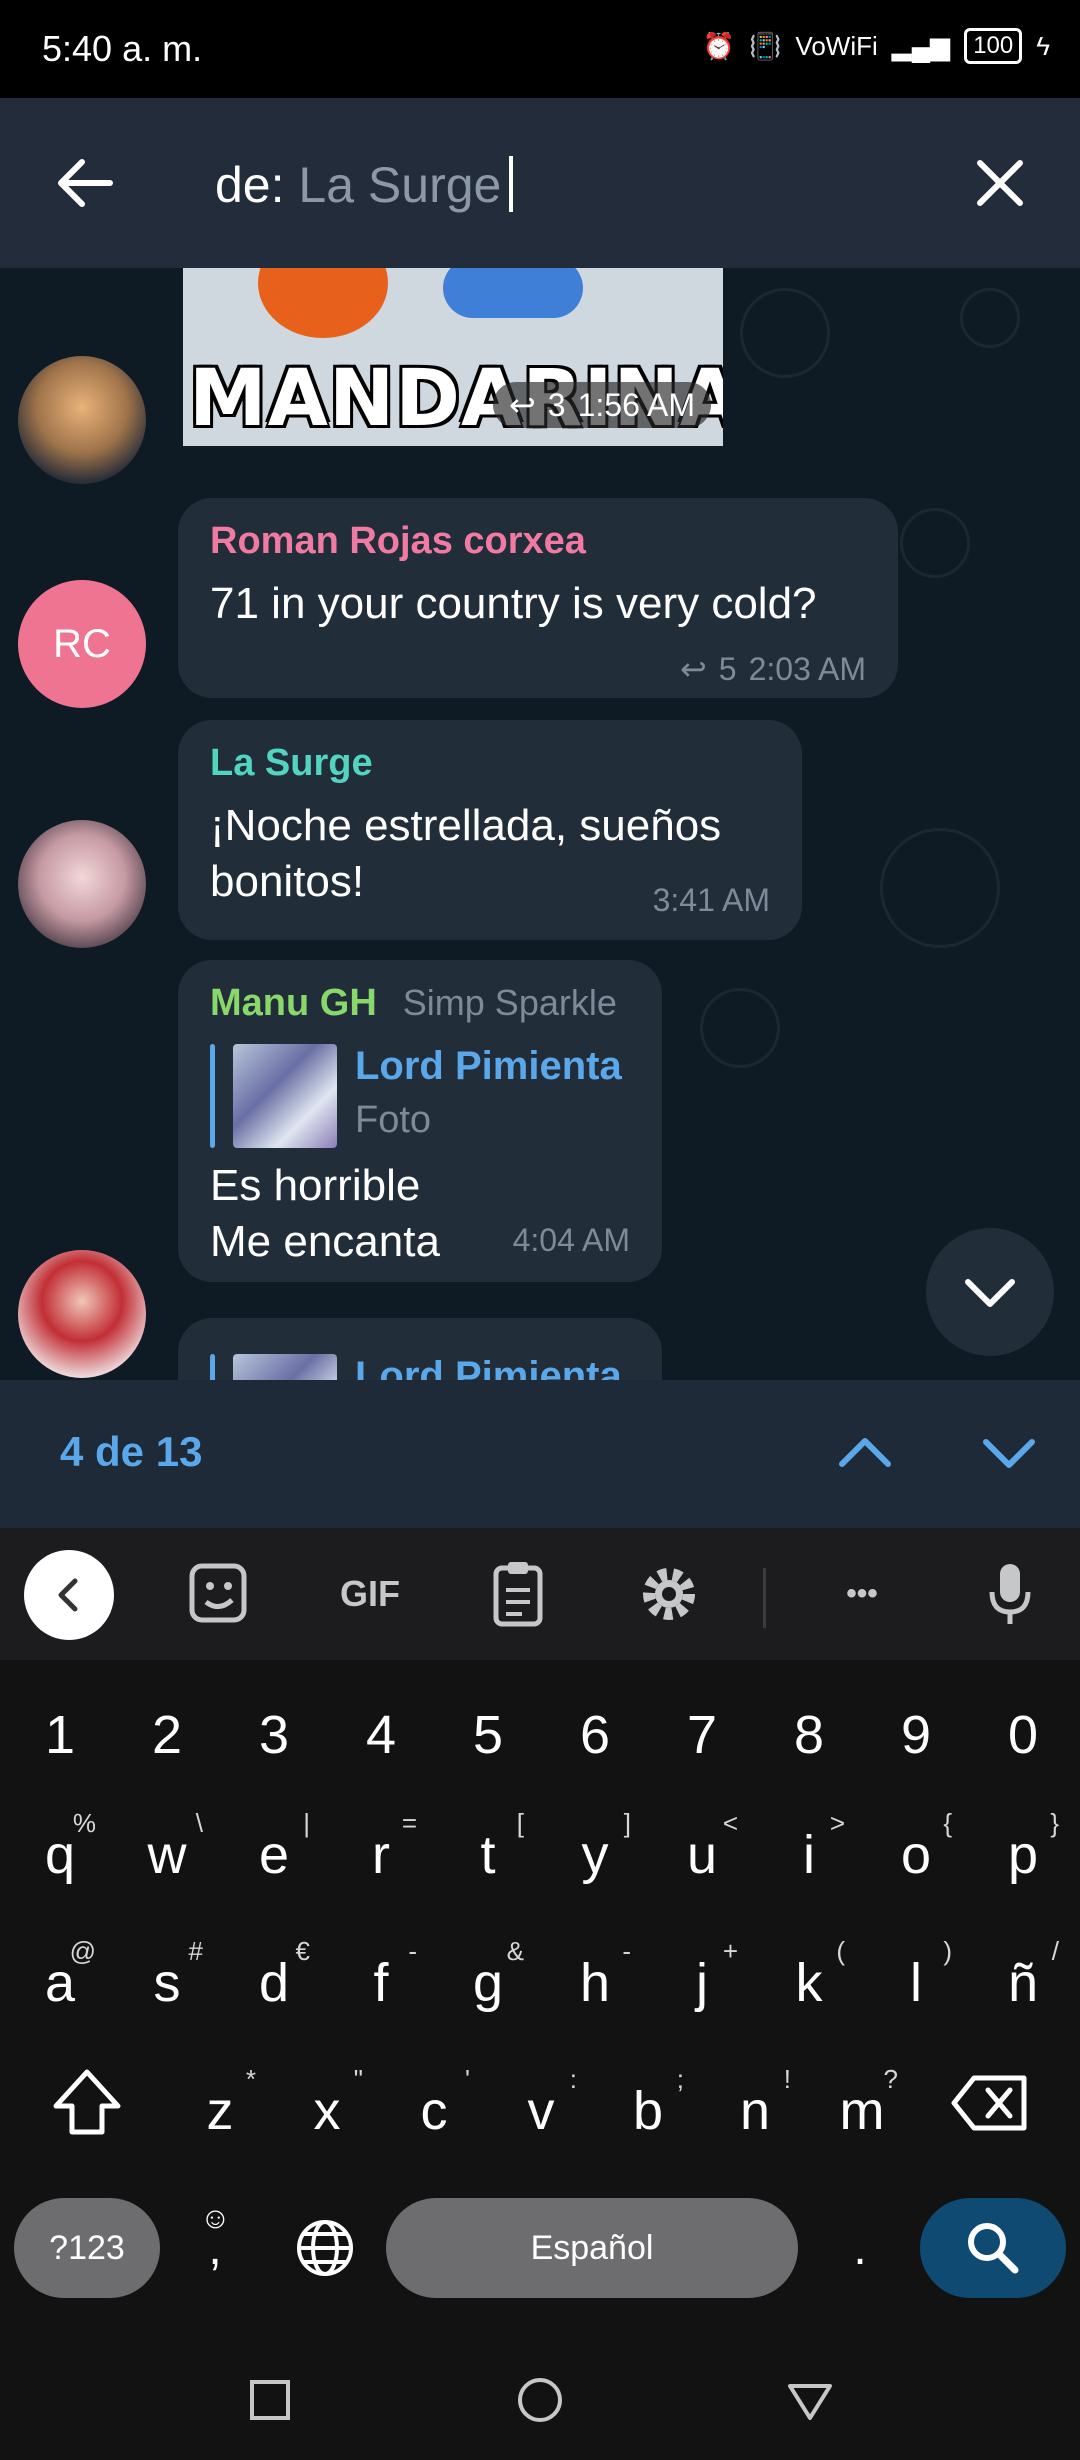 Image resolution: width=1080 pixels, height=2460 pixels. I want to click on key-label: o, so click(916, 1855).